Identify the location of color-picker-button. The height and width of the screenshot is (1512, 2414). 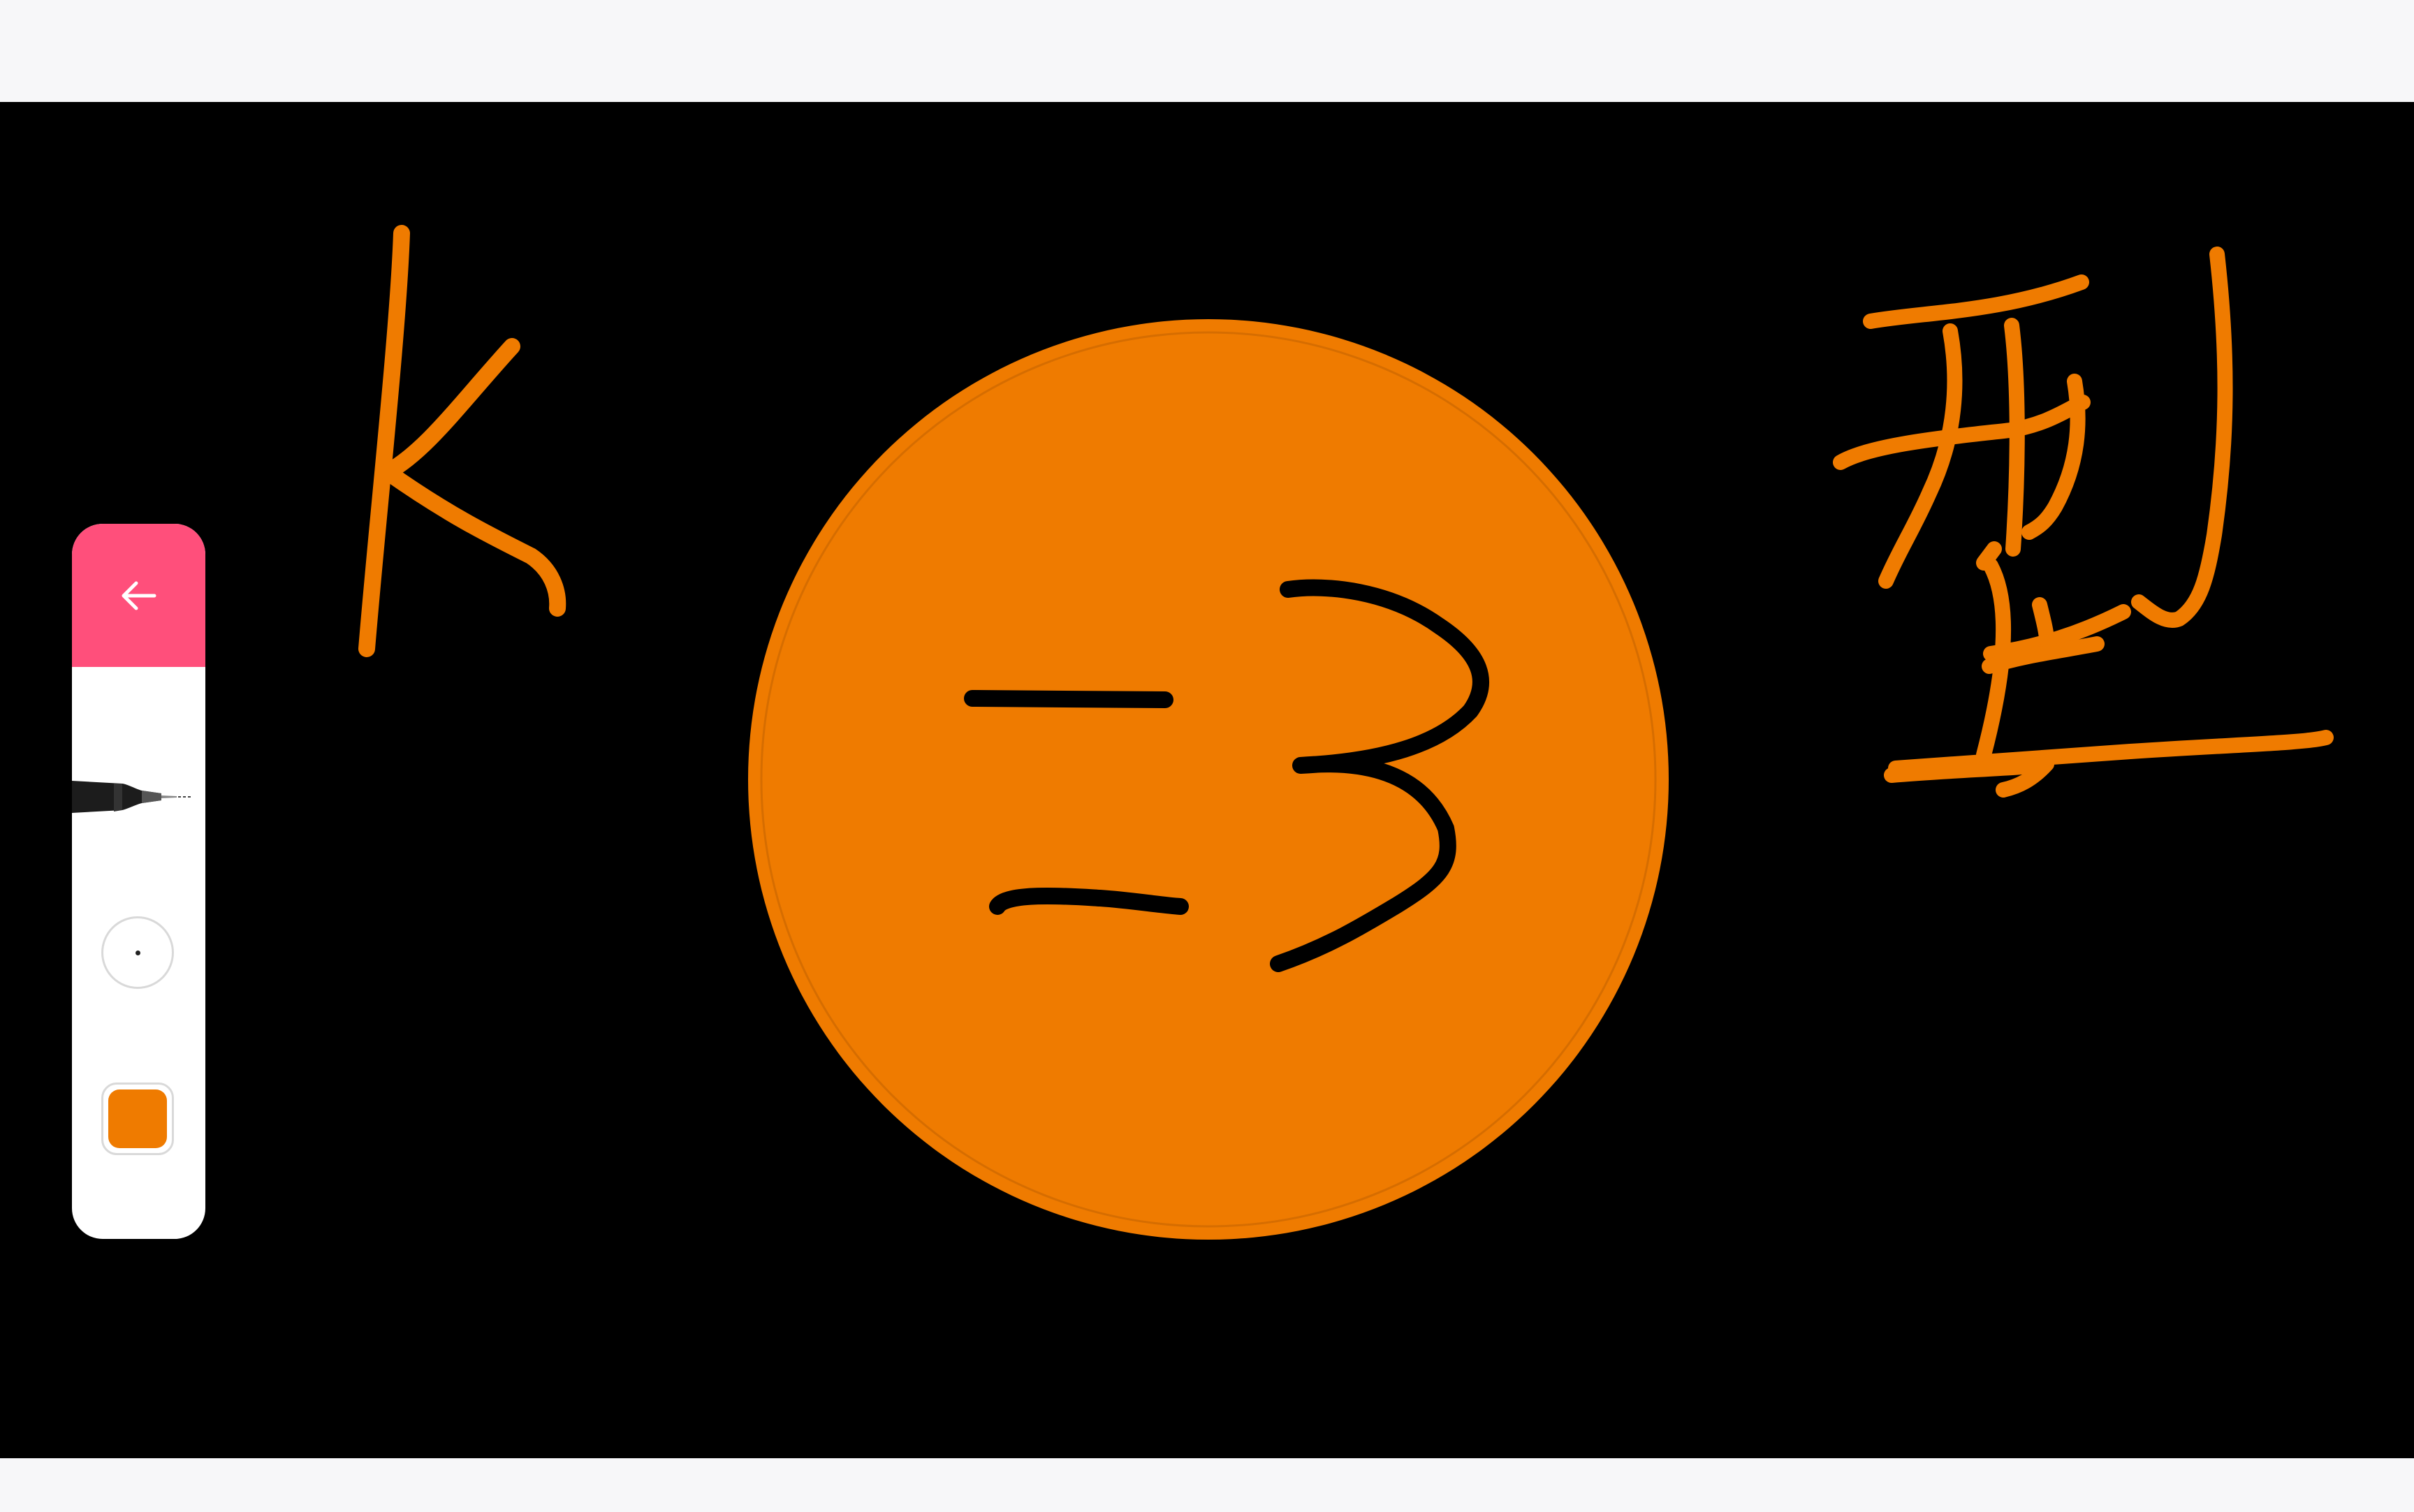
(137, 1119).